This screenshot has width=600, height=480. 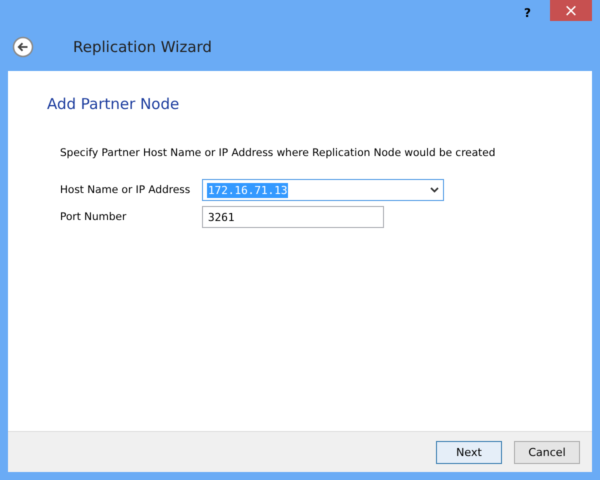 I want to click on instruction-text: Specify Partner Host Name or IP Address where Replication Node would be created, so click(x=278, y=153).